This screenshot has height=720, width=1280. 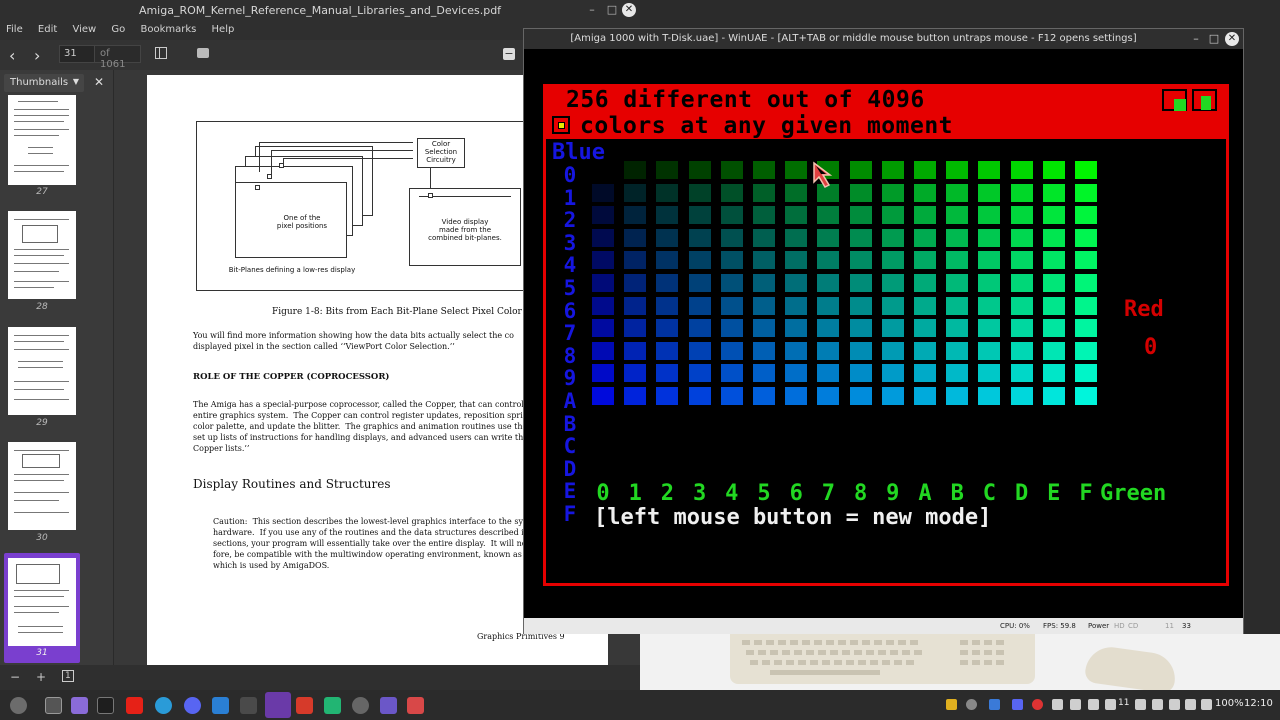 I want to click on sidebar-toggle-icon, so click(x=161, y=53).